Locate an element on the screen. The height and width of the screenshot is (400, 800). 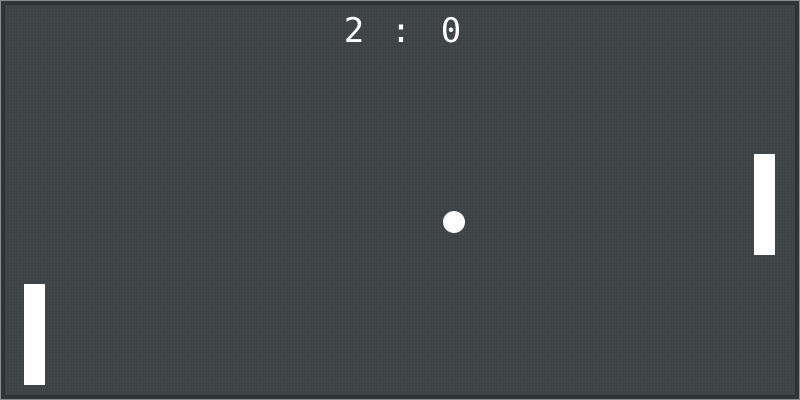
right-paddle is located at coordinates (764, 204).